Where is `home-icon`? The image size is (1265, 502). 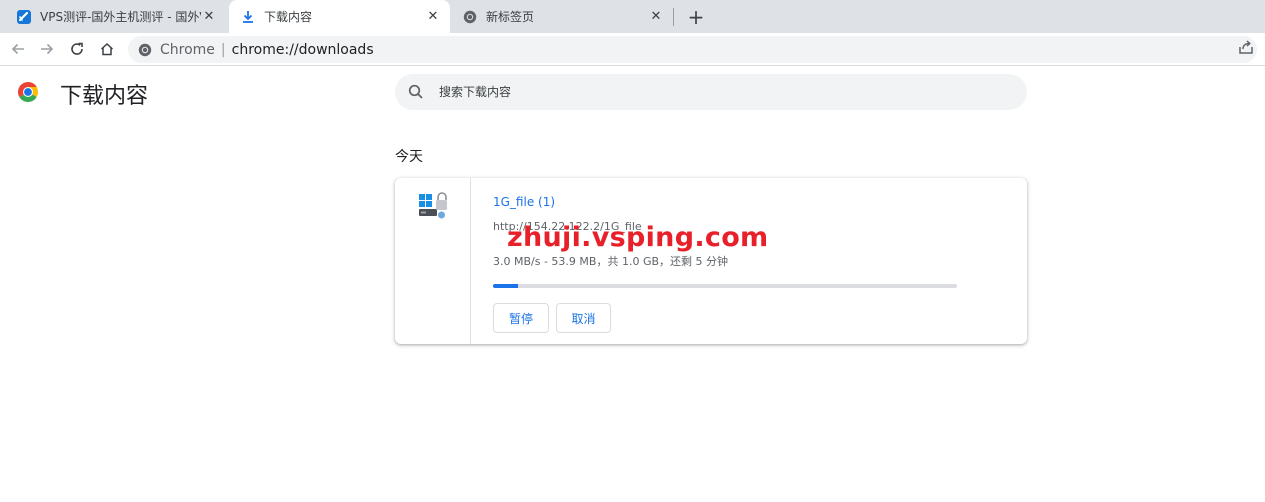
home-icon is located at coordinates (107, 49).